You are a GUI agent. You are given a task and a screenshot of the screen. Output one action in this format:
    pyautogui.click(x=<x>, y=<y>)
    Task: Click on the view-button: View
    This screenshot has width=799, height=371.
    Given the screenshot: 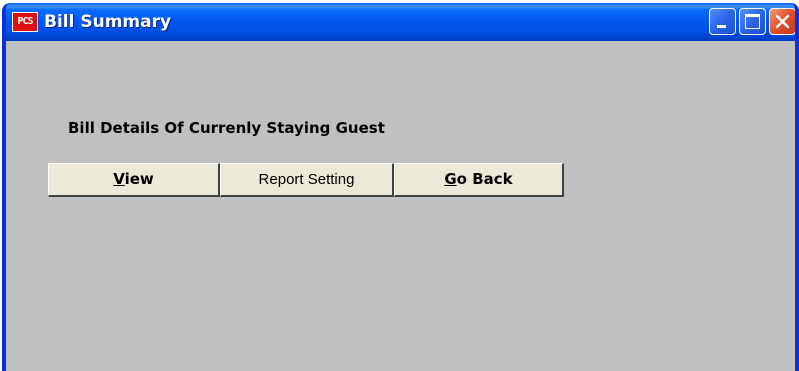 What is the action you would take?
    pyautogui.click(x=134, y=180)
    